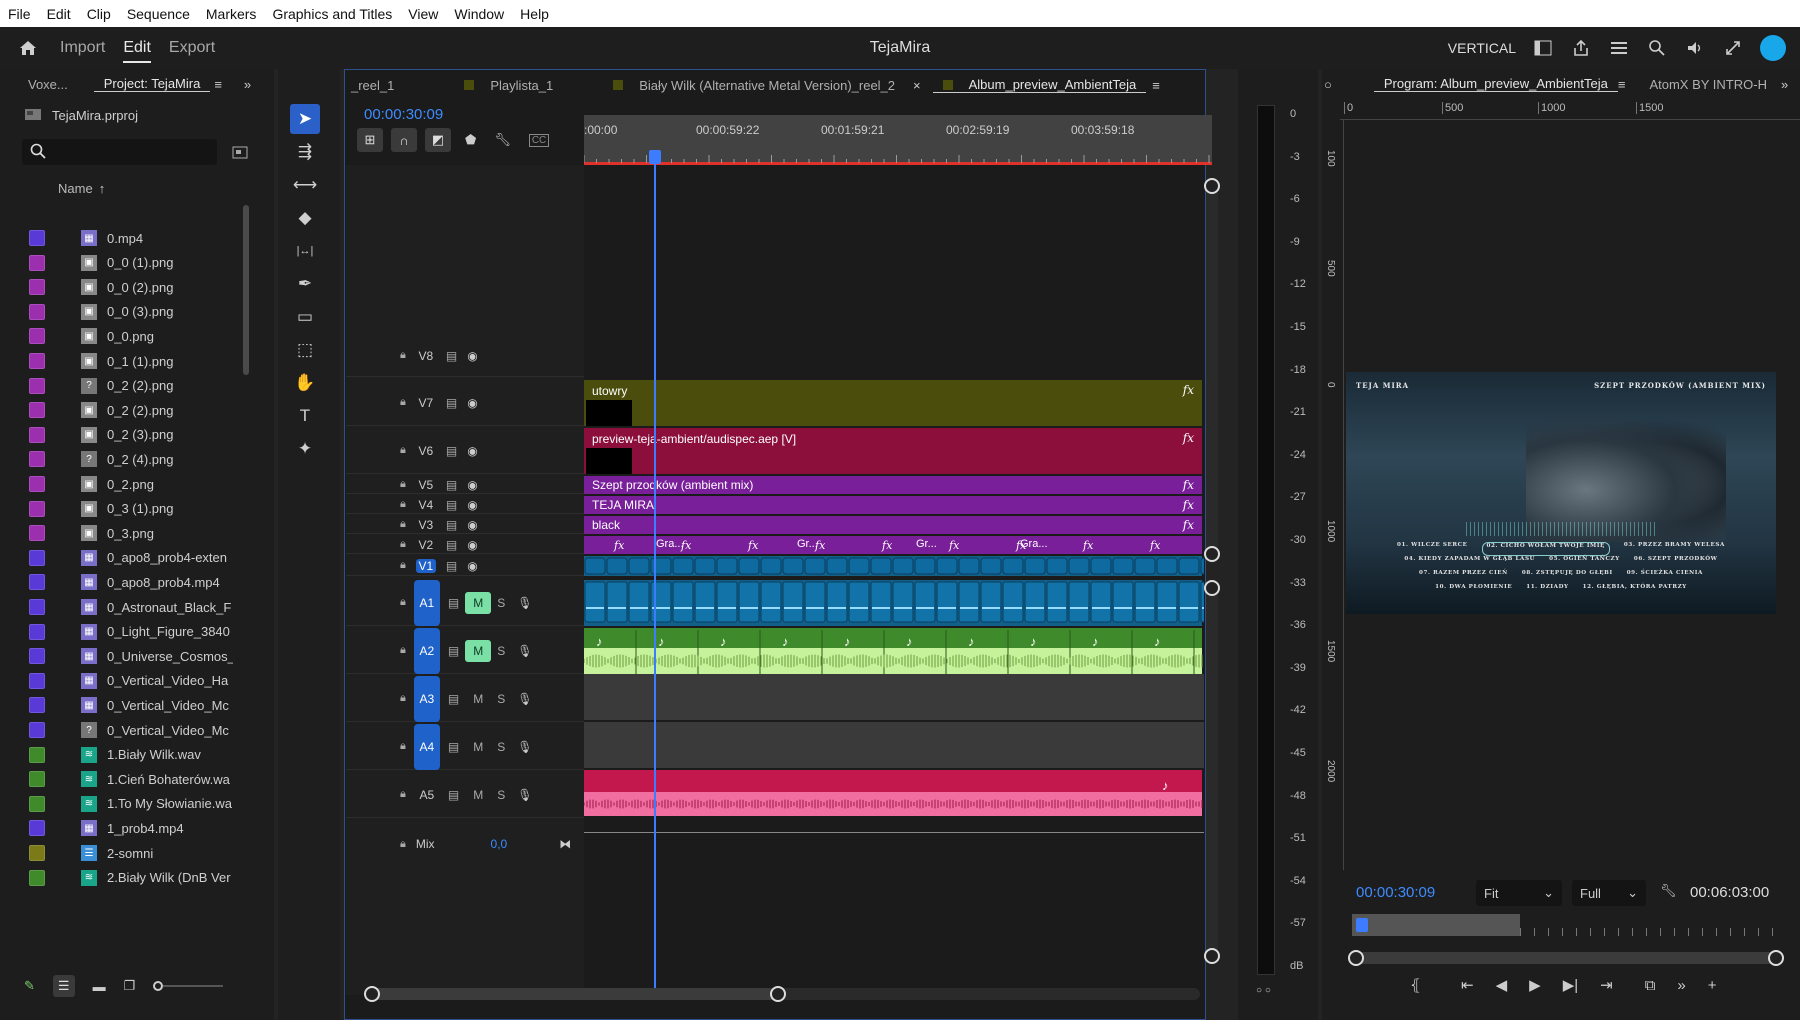 This screenshot has height=1020, width=1800. What do you see at coordinates (426, 746) in the screenshot?
I see `track-name: A4` at bounding box center [426, 746].